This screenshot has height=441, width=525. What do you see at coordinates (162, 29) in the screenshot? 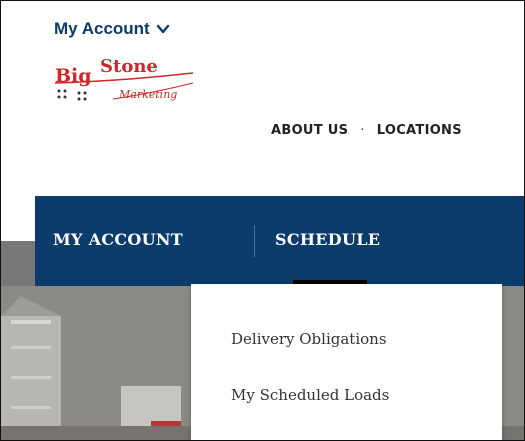
I see `chevron-down-icon` at bounding box center [162, 29].